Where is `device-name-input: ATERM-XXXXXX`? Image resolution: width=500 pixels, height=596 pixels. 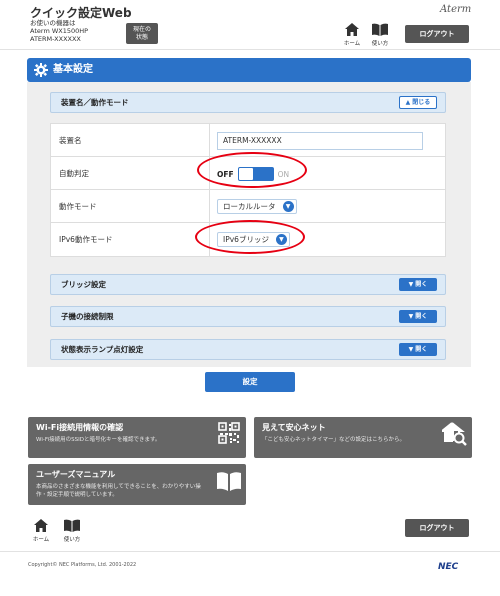 device-name-input: ATERM-XXXXXX is located at coordinates (320, 141).